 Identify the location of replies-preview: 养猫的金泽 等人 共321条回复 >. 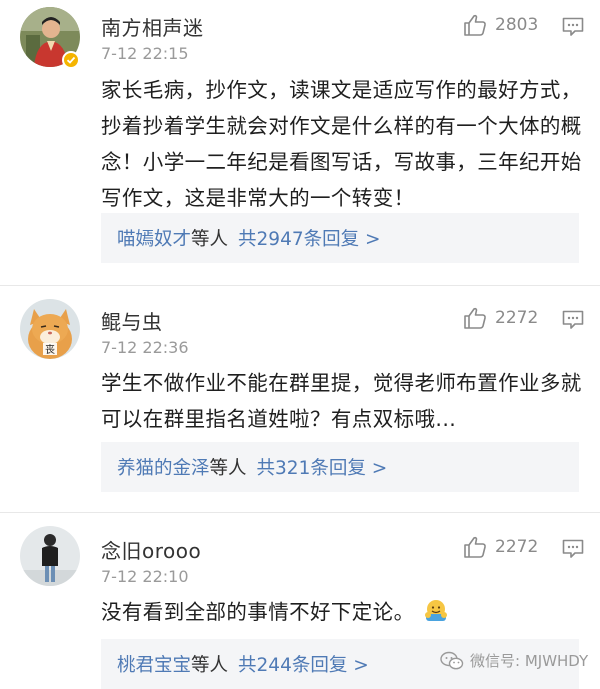
(340, 467).